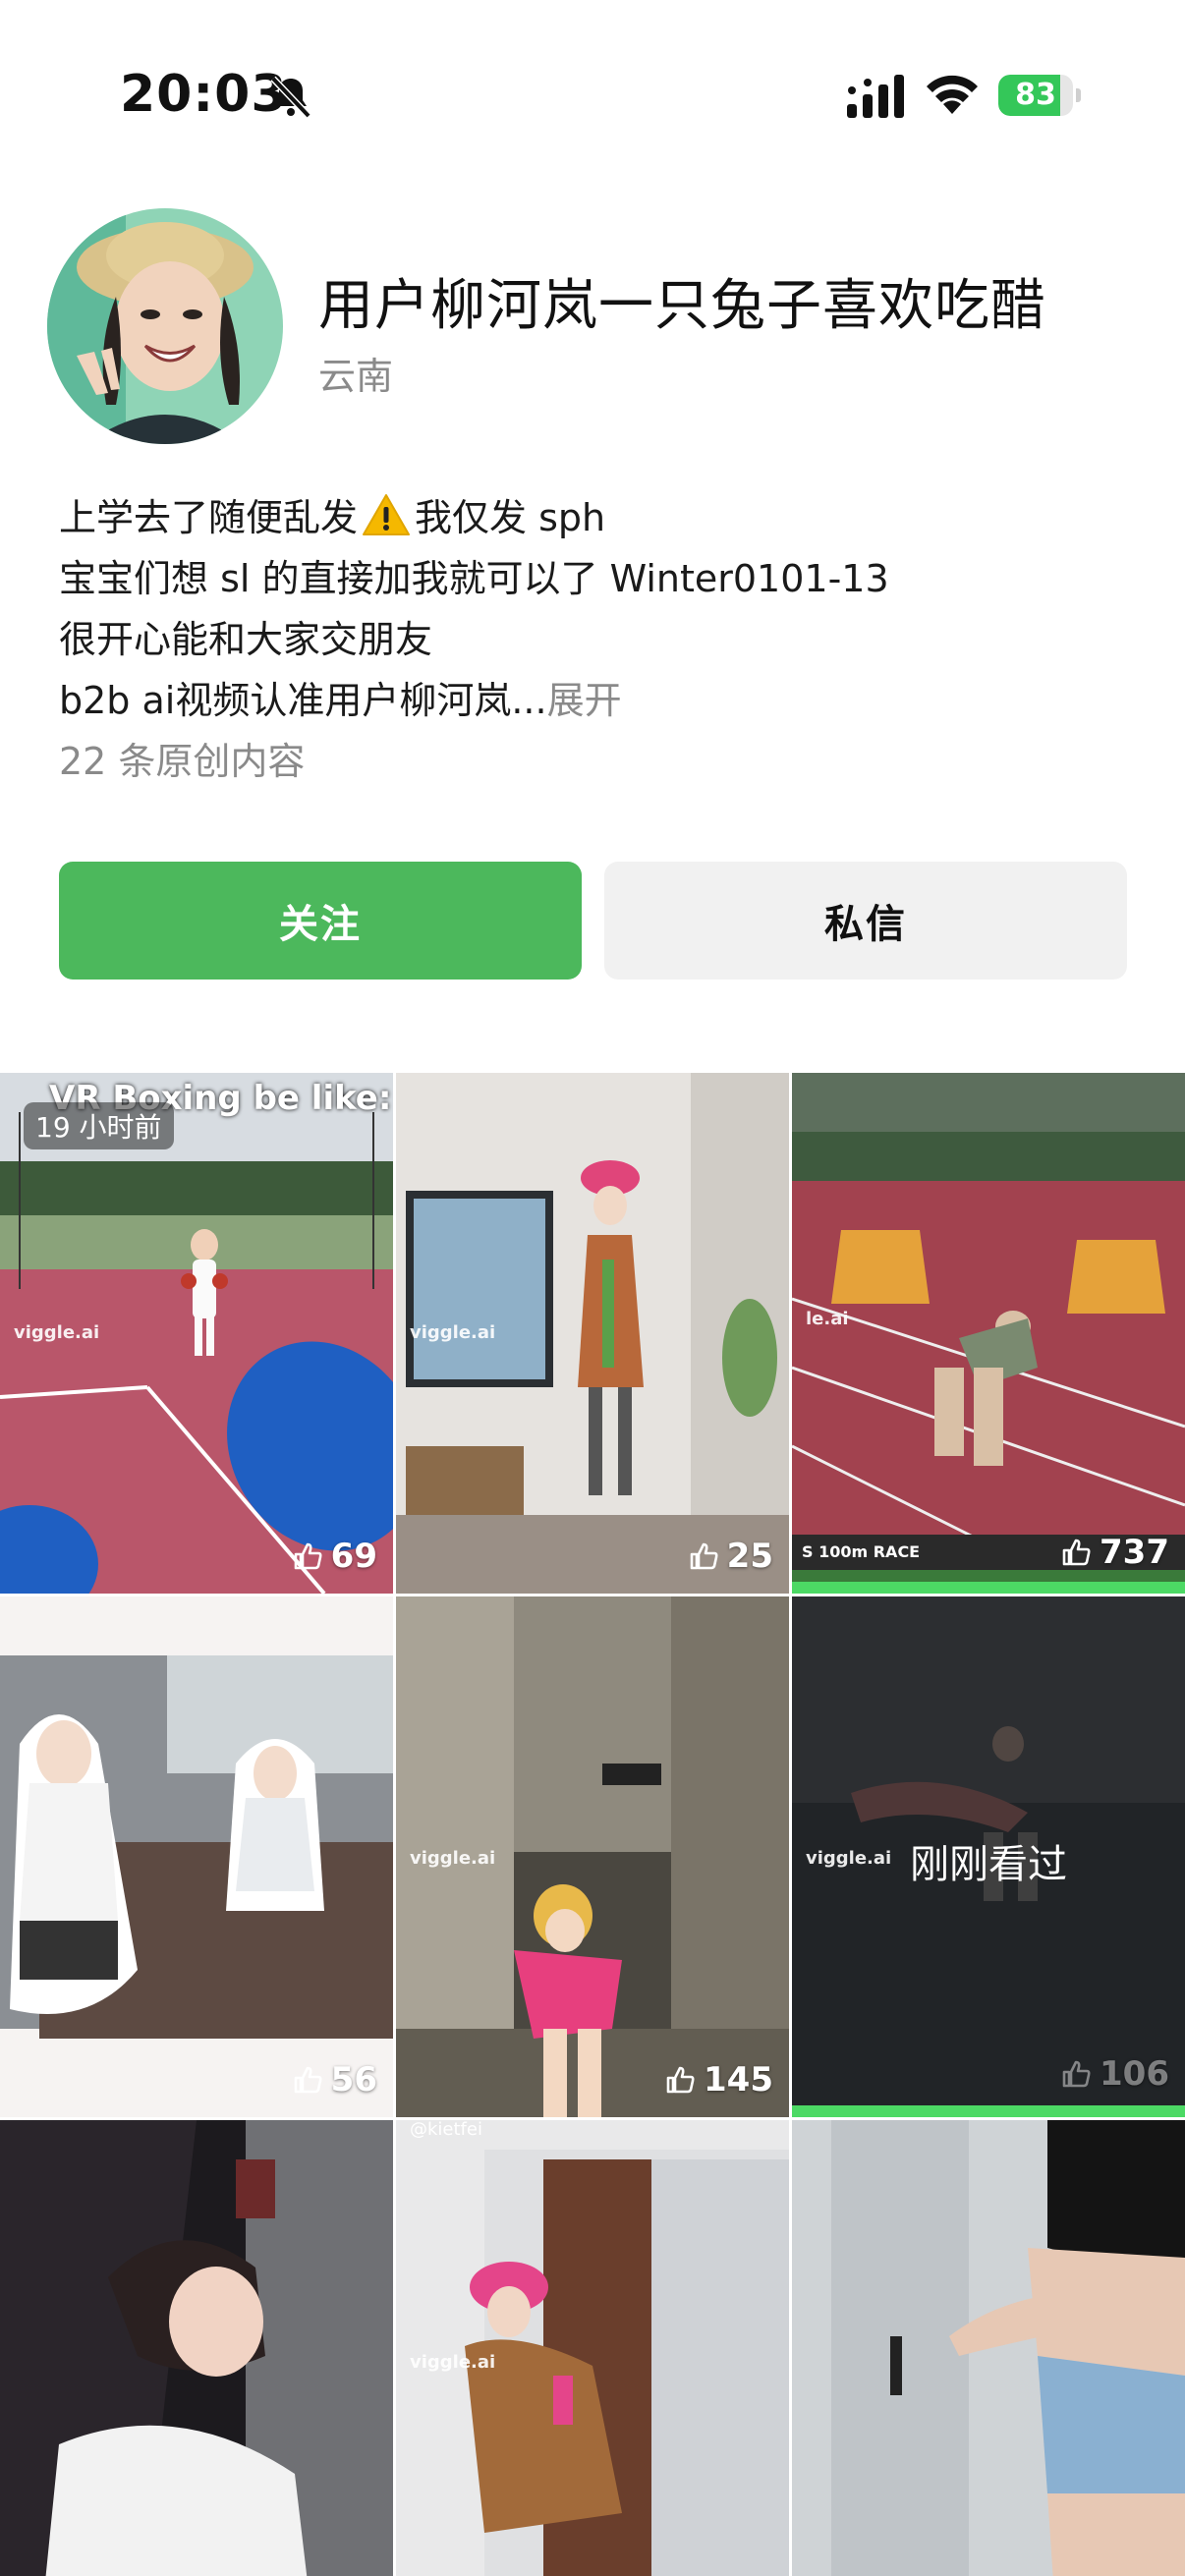 Image resolution: width=1185 pixels, height=2576 pixels. What do you see at coordinates (99, 1125) in the screenshot?
I see `time-badge: 19 小时前` at bounding box center [99, 1125].